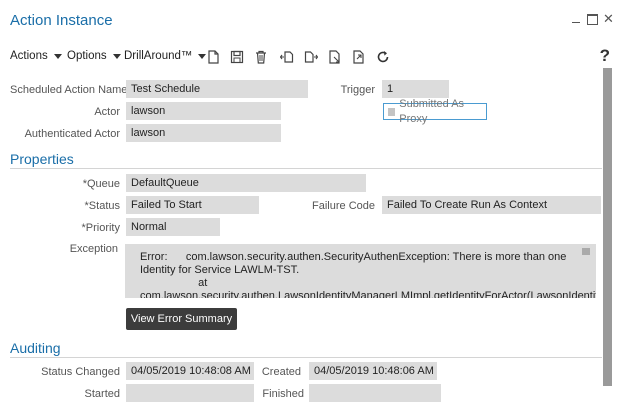 The width and height of the screenshot is (624, 418). Describe the element at coordinates (35, 348) in the screenshot. I see `auditing-section-title: Auditing` at that location.